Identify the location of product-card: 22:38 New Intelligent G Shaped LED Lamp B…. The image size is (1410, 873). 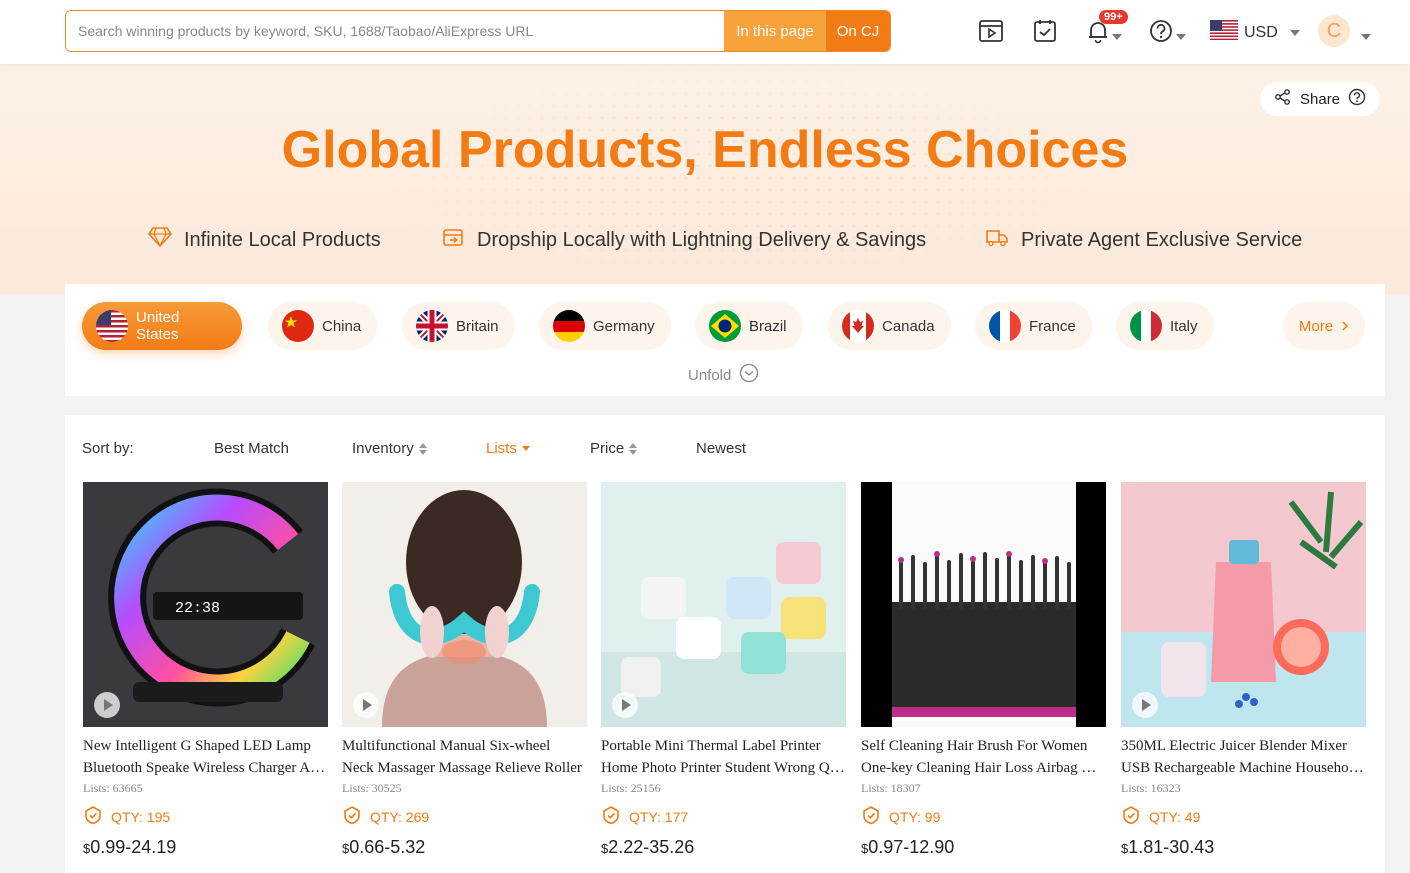
(205, 670).